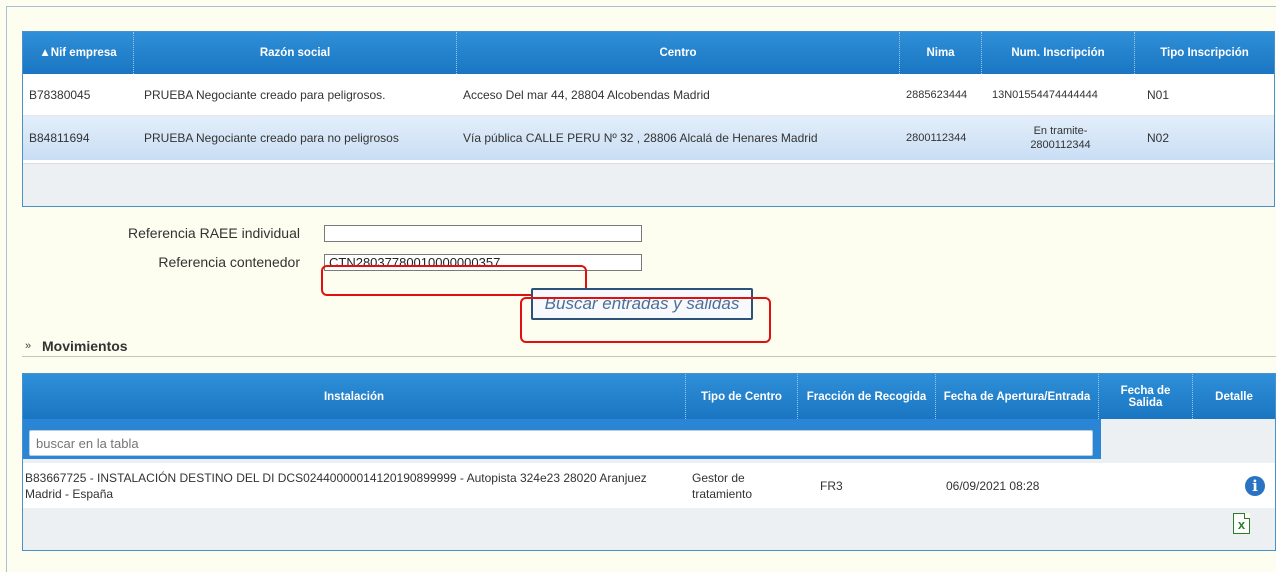 The width and height of the screenshot is (1276, 572). I want to click on cell-tipo: N01, so click(1158, 94).